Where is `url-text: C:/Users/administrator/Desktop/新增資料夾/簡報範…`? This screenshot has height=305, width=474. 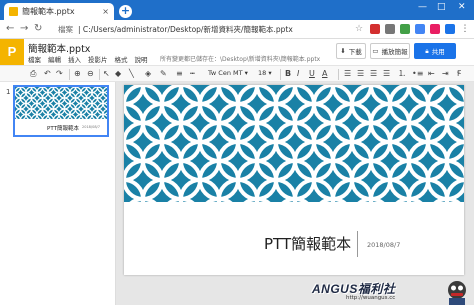 url-text: C:/Users/administrator/Desktop/新增資料夾/簡報範… is located at coordinates (187, 29).